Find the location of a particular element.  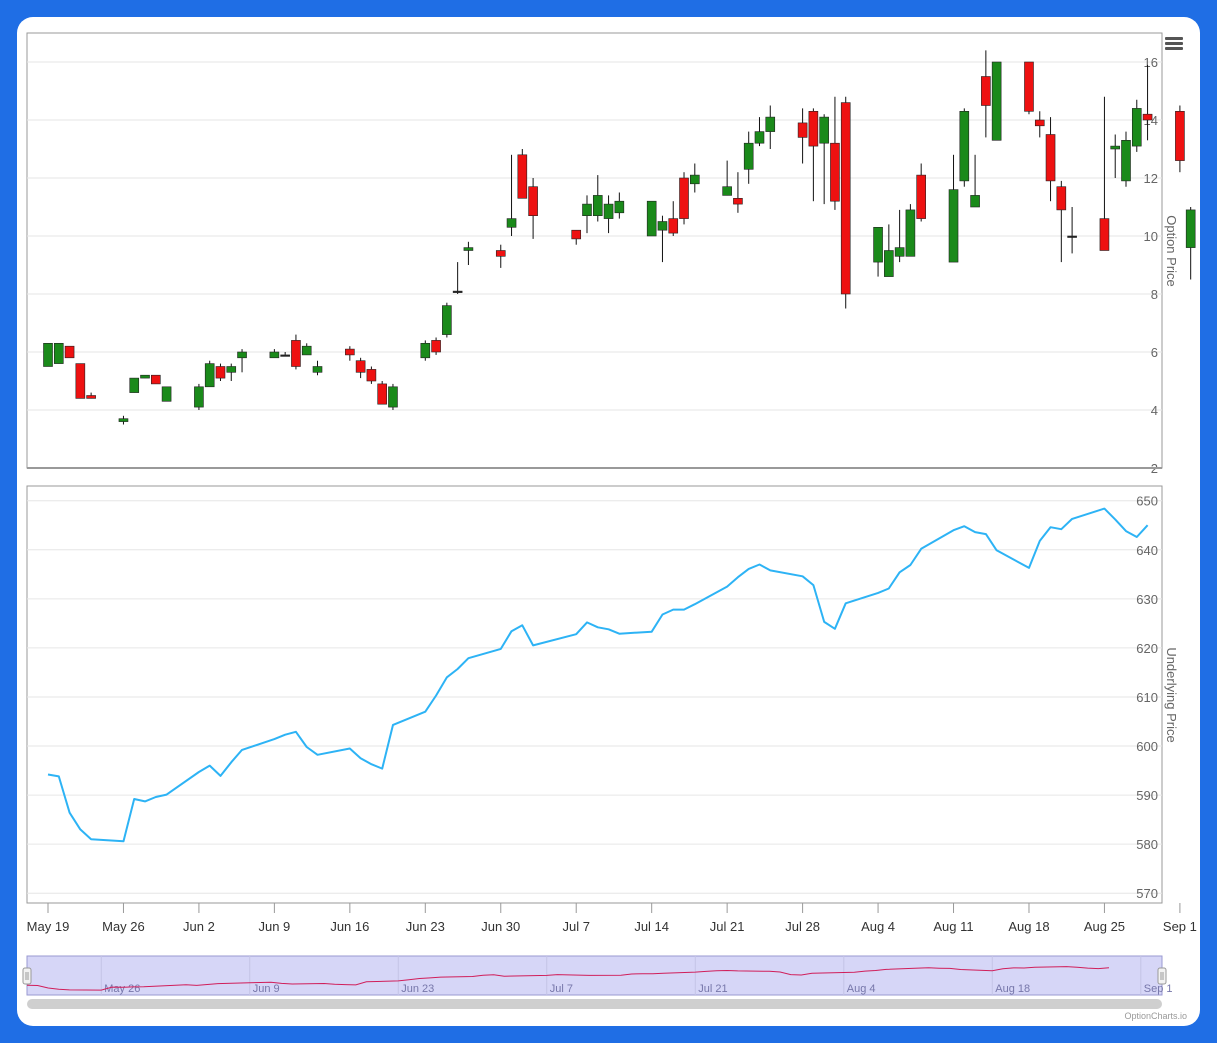

x-tick-label: May 19 is located at coordinates (48, 926).